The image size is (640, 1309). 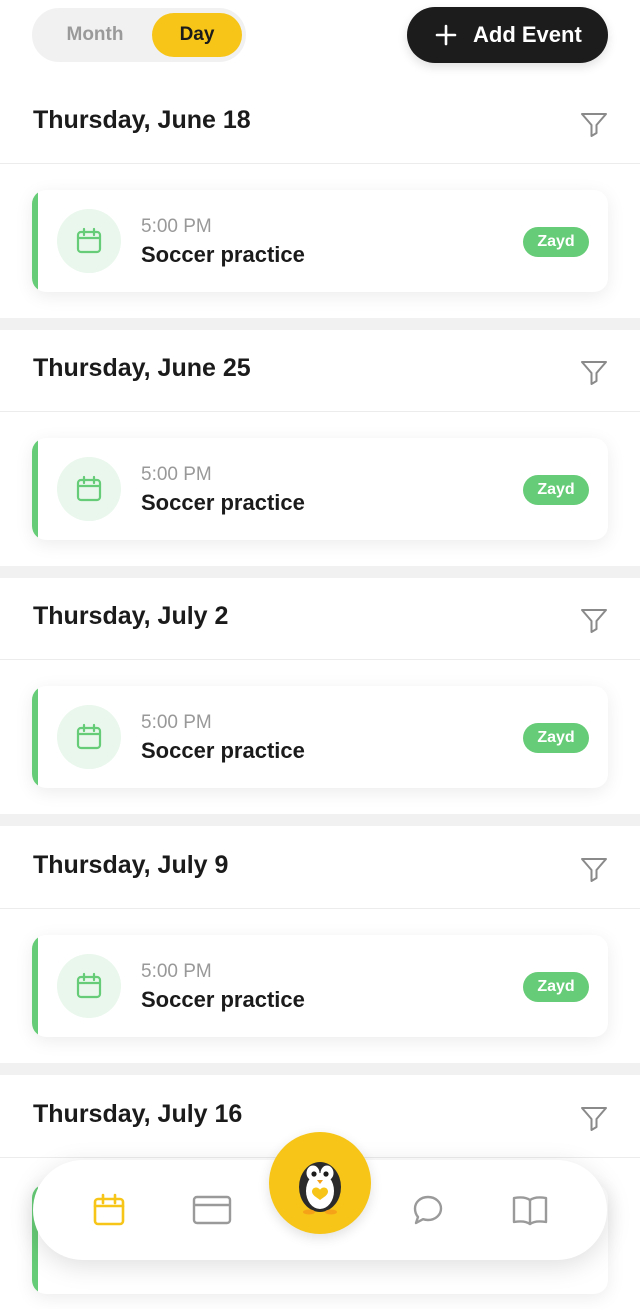 I want to click on month-toggle-button: Month, so click(x=95, y=35).